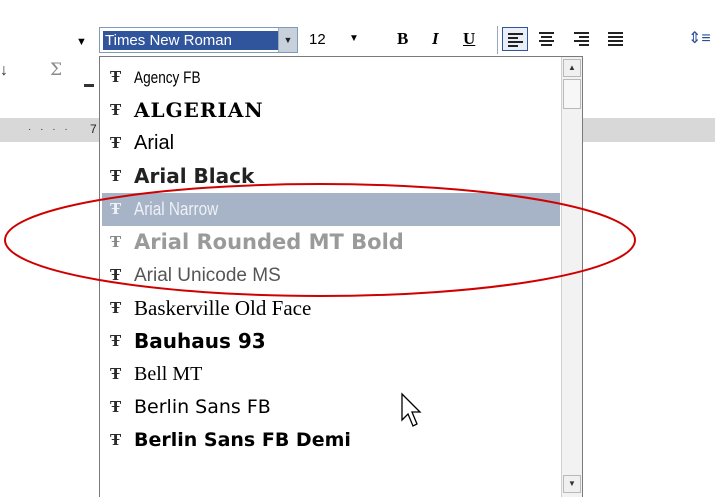  What do you see at coordinates (411, 409) in the screenshot?
I see `mouse-pointer-icon` at bounding box center [411, 409].